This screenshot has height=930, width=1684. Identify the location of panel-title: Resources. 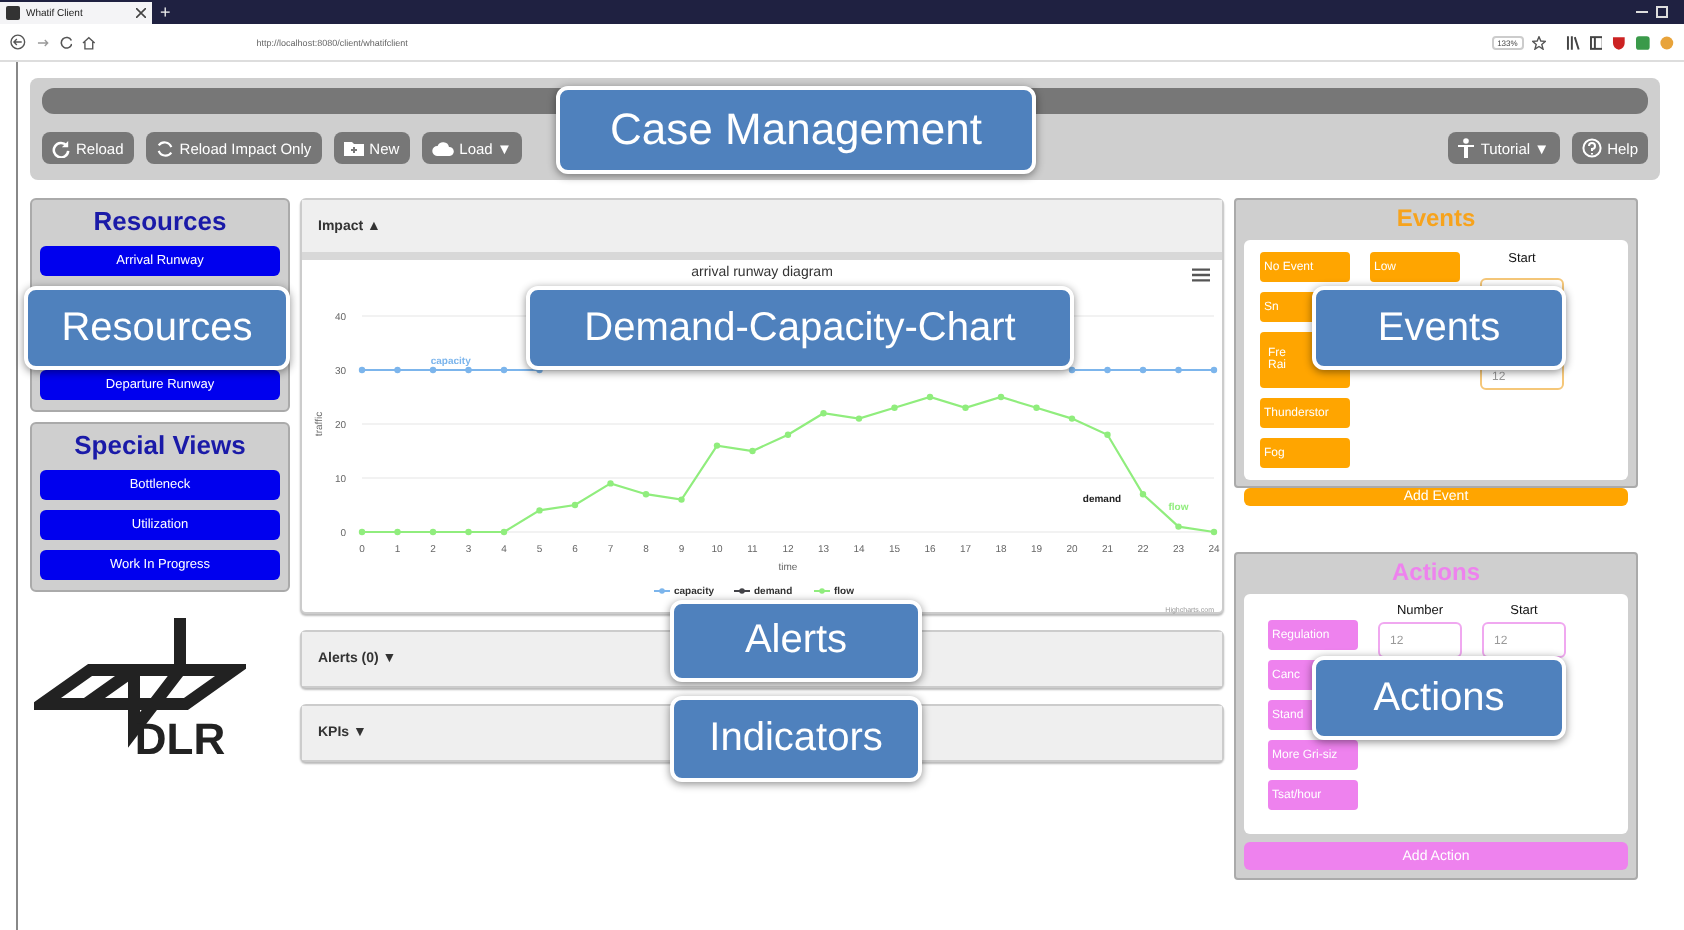
(160, 221).